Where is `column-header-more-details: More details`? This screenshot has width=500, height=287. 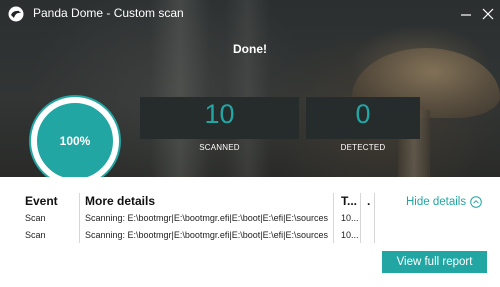
column-header-more-details: More details is located at coordinates (120, 201).